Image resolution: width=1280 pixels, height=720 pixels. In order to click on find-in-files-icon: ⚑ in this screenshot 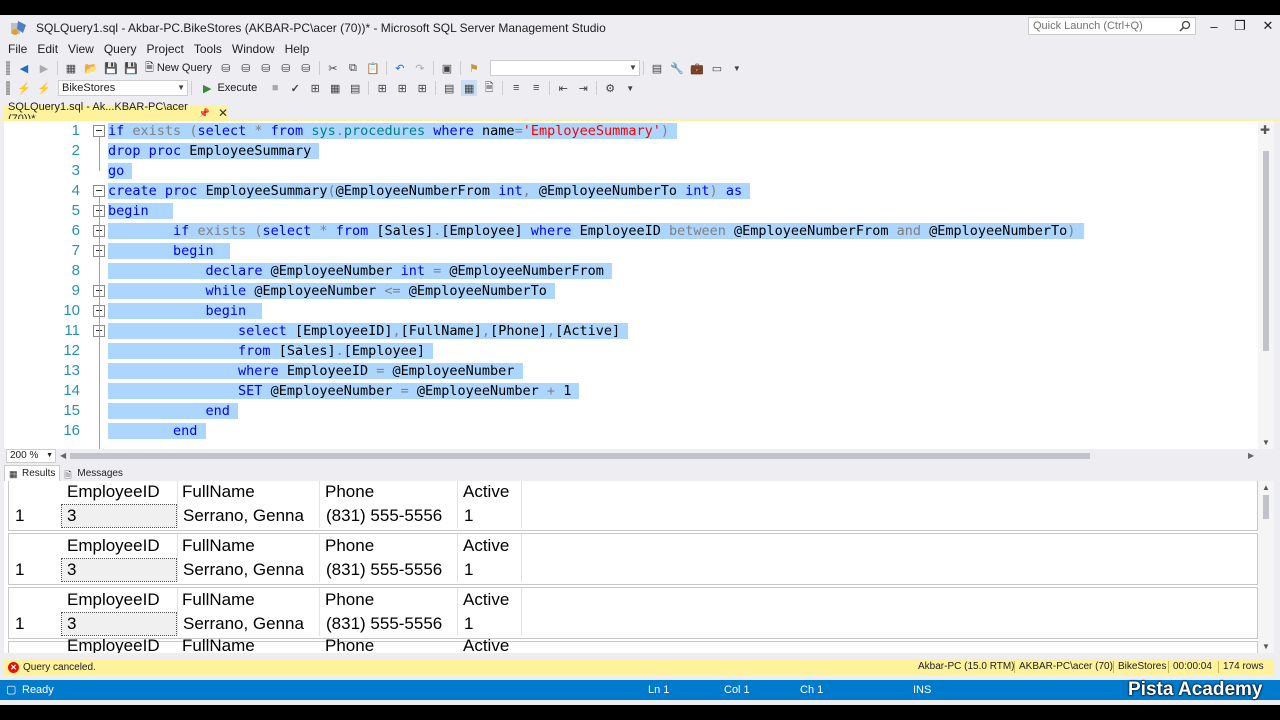, I will do `click(474, 68)`.